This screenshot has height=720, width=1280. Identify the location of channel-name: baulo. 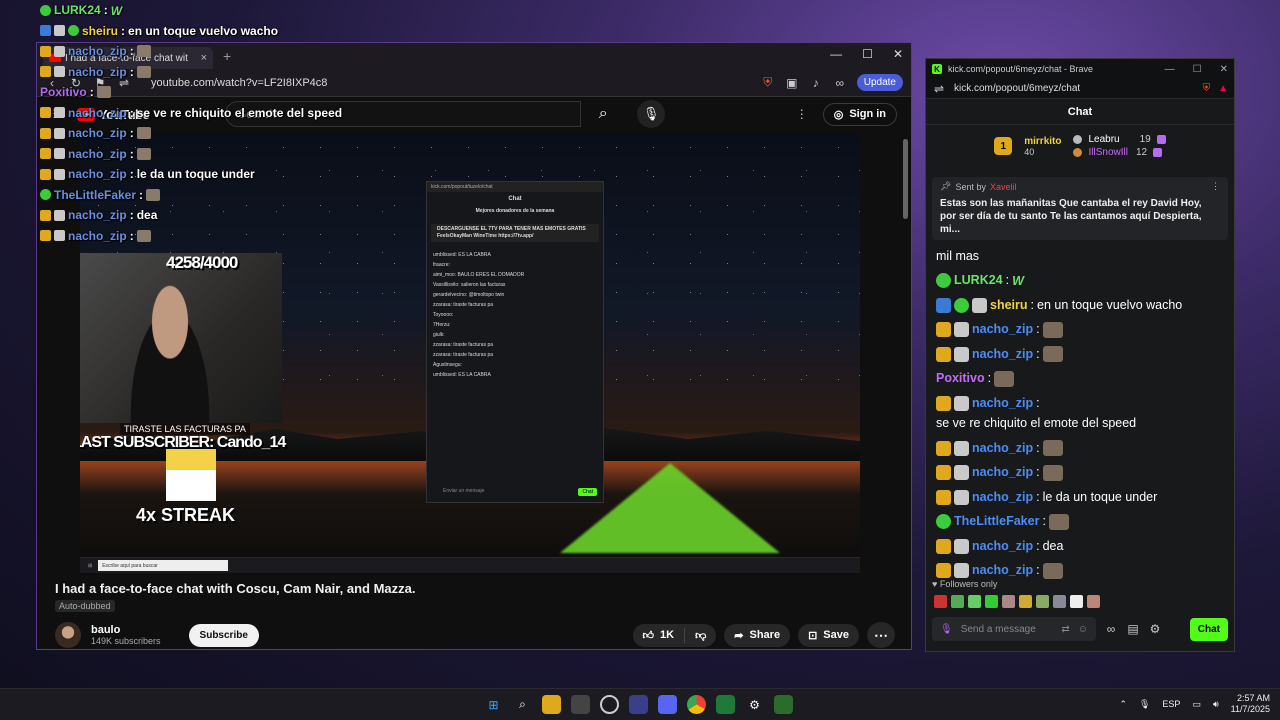
(126, 630).